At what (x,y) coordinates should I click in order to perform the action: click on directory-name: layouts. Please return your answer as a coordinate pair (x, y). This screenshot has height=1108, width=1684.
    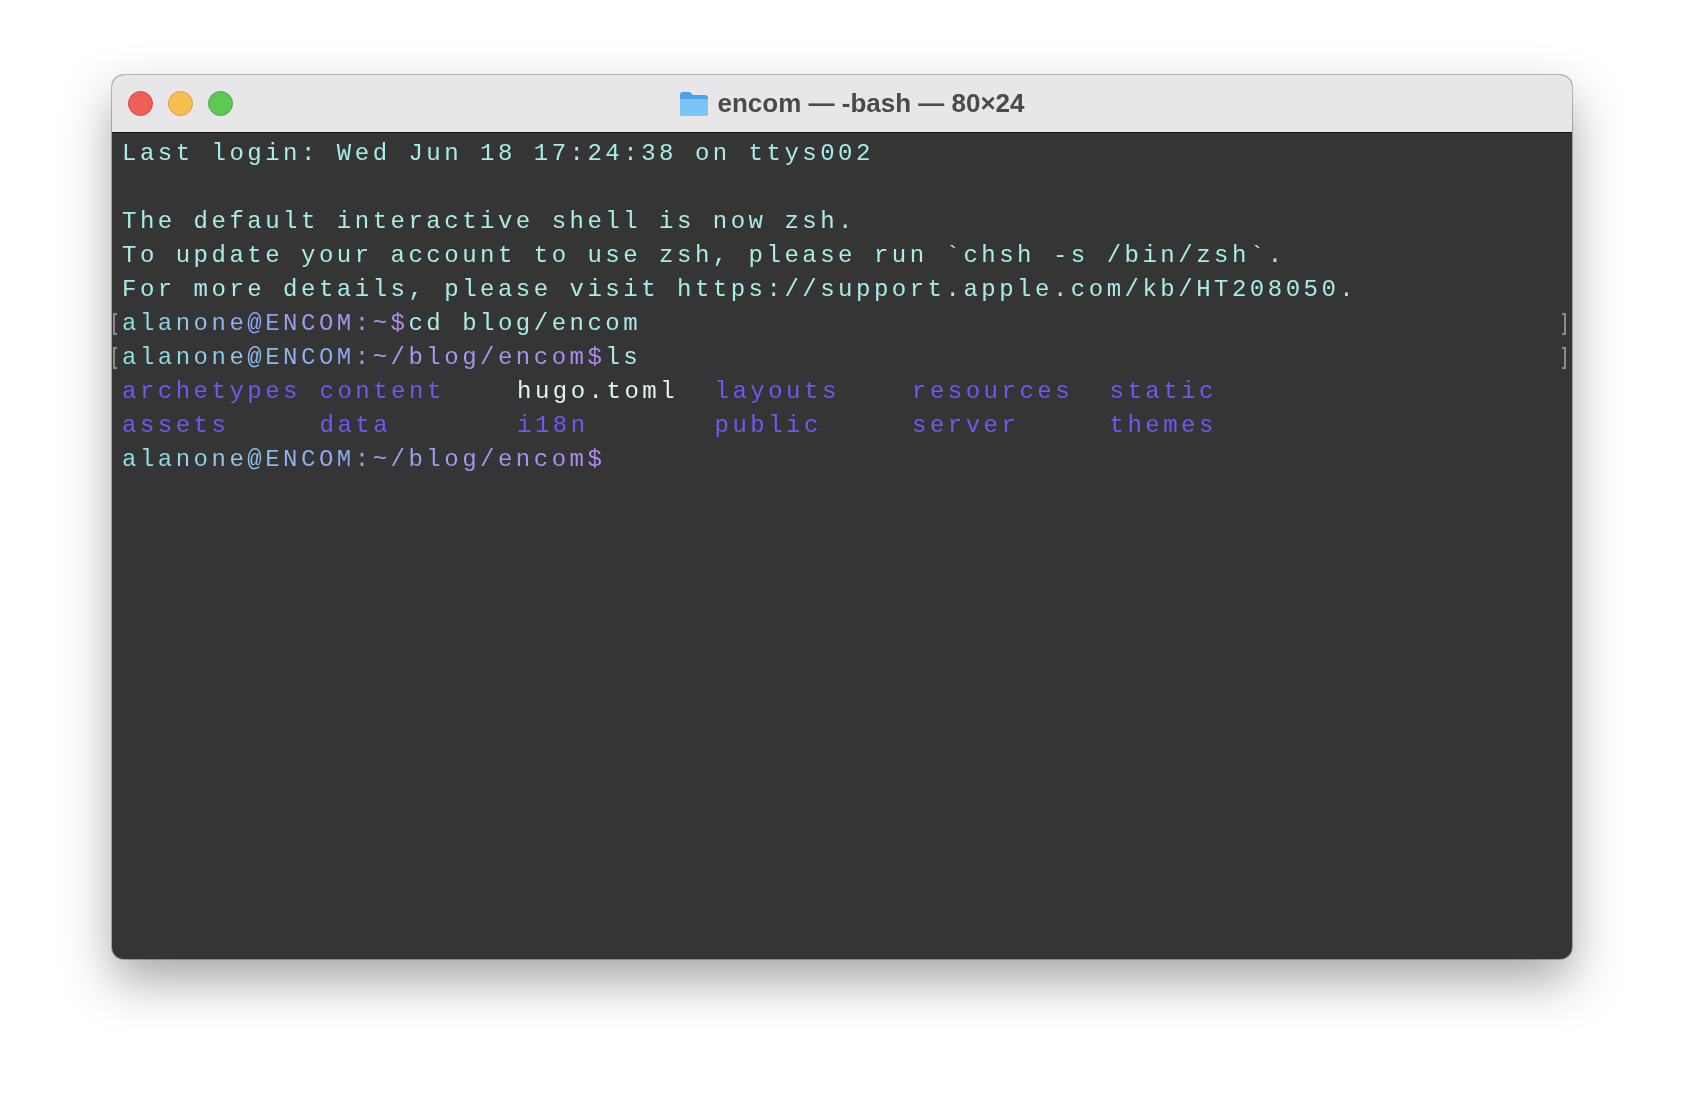
    Looking at the image, I should click on (777, 392).